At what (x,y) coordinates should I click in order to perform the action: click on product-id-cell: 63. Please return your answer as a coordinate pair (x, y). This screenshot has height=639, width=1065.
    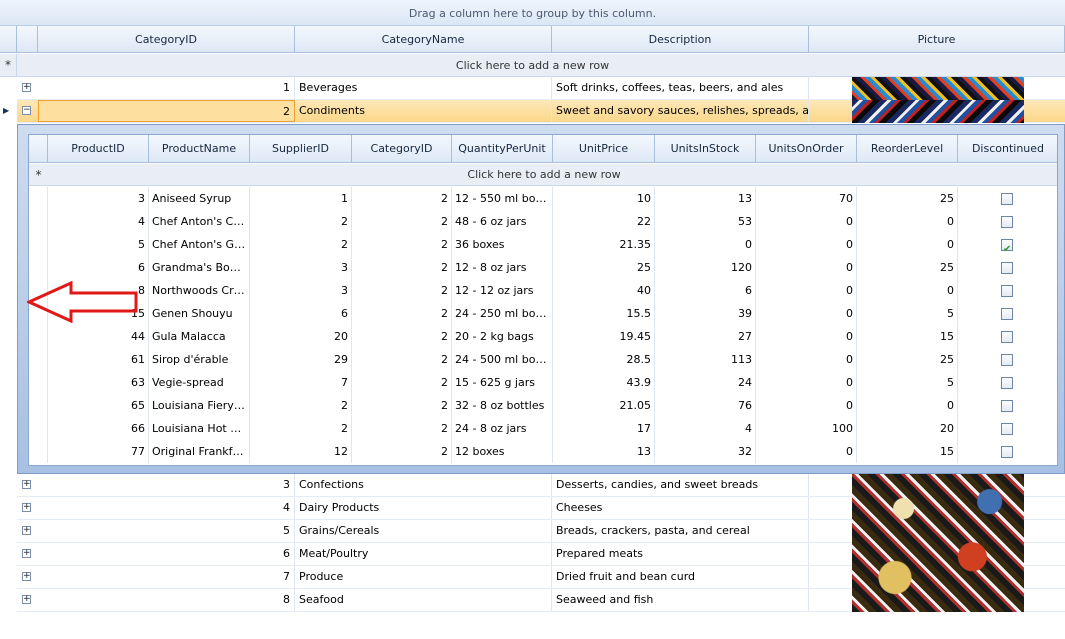
    Looking at the image, I should click on (98, 382).